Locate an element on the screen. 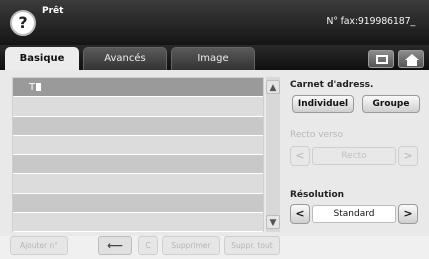  tab-bar: Basique Avancés Image is located at coordinates (214, 57).